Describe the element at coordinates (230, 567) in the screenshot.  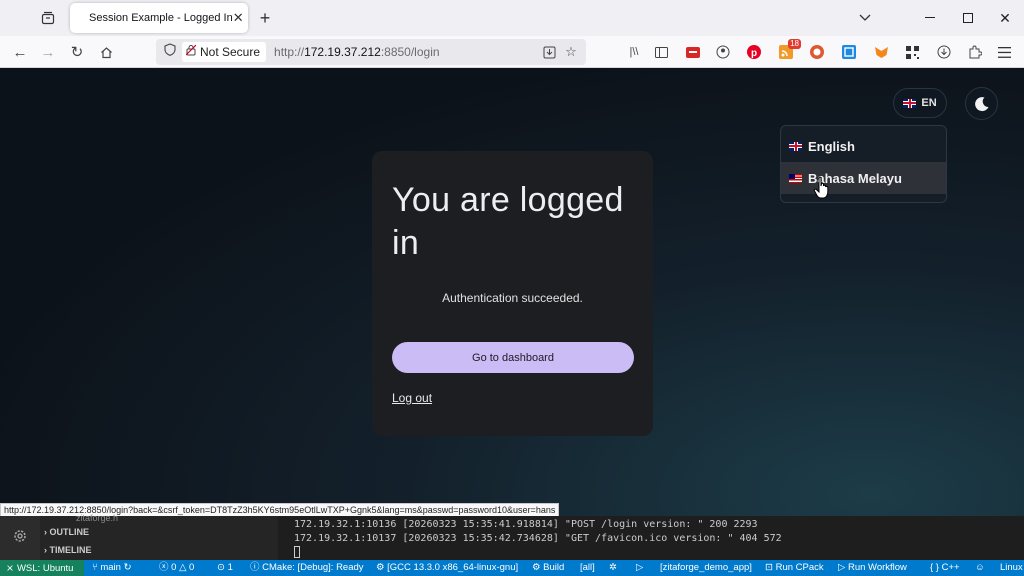
I see `ports-count: 1` at that location.